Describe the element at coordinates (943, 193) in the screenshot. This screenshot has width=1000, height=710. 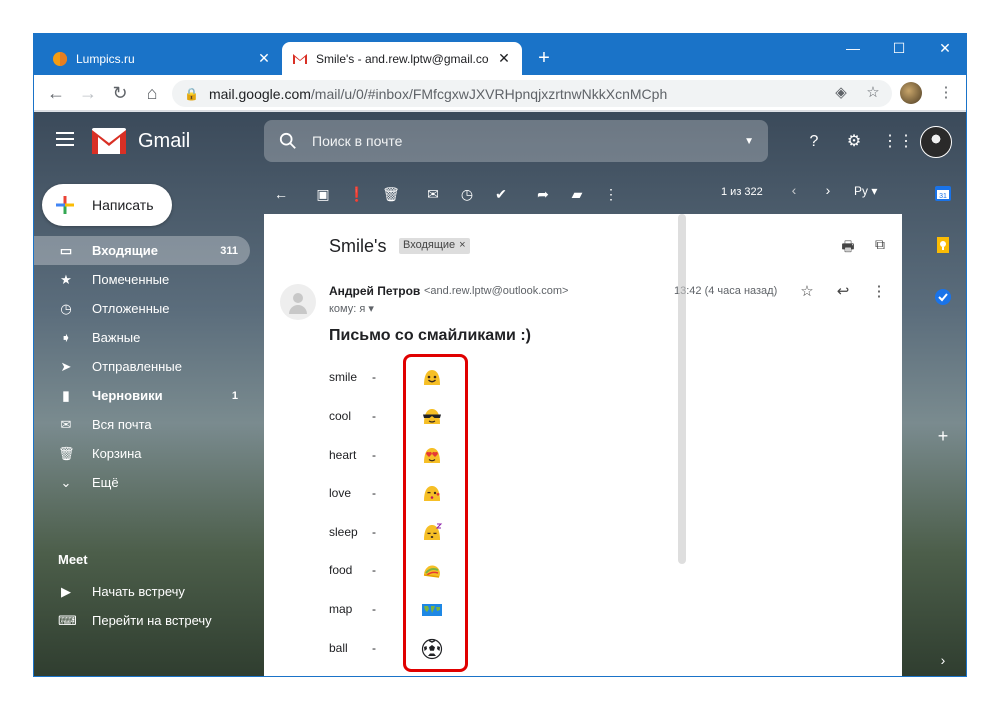
I see `calendar-icon: 31` at that location.